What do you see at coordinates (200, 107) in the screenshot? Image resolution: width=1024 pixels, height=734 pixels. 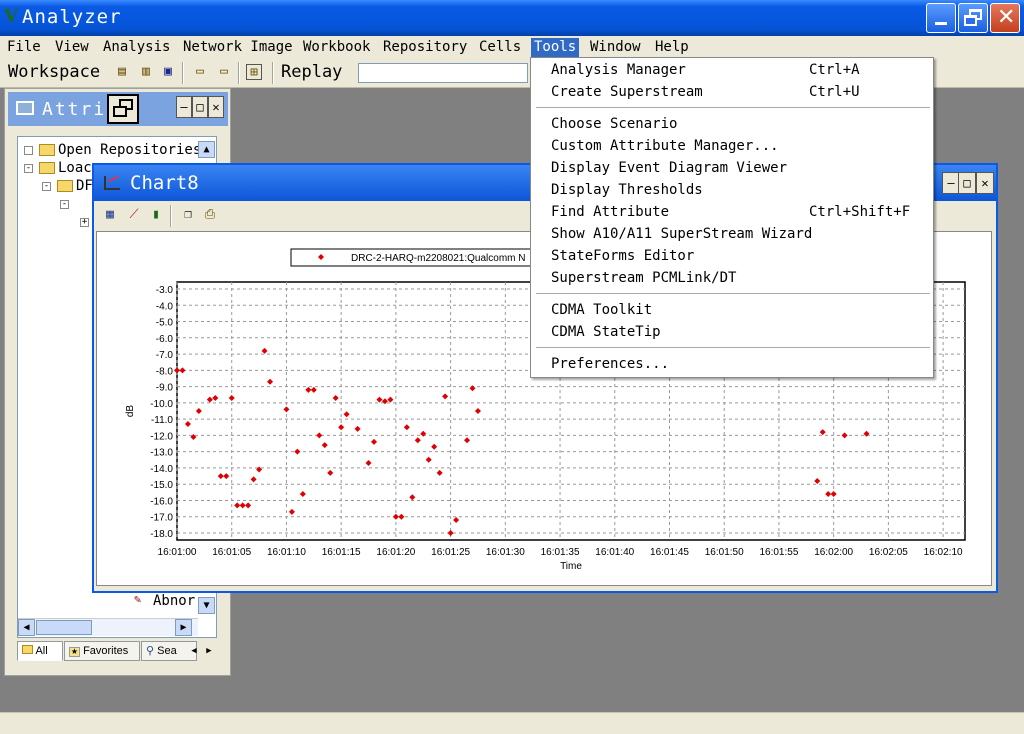 I see `panel-maximize-button: □` at bounding box center [200, 107].